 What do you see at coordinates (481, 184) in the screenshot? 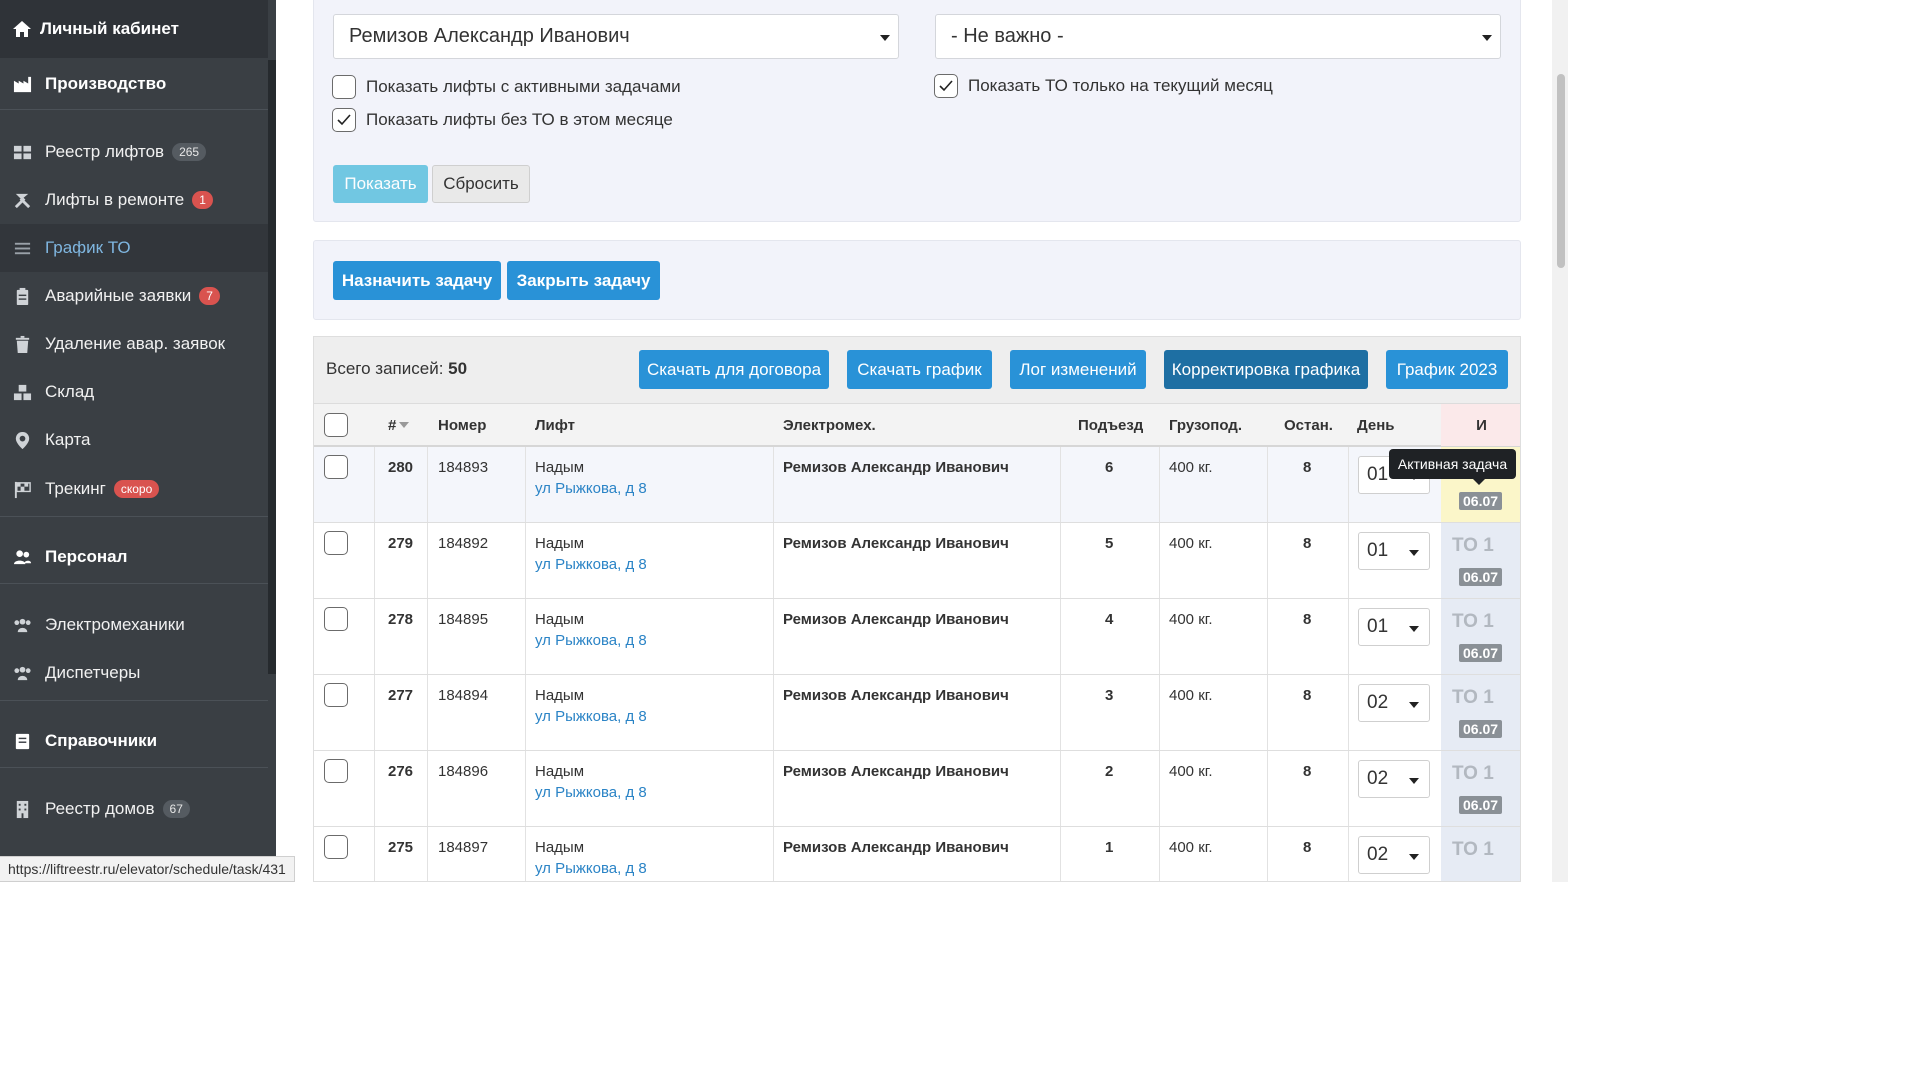
I see `reset-button: Сбросить` at bounding box center [481, 184].